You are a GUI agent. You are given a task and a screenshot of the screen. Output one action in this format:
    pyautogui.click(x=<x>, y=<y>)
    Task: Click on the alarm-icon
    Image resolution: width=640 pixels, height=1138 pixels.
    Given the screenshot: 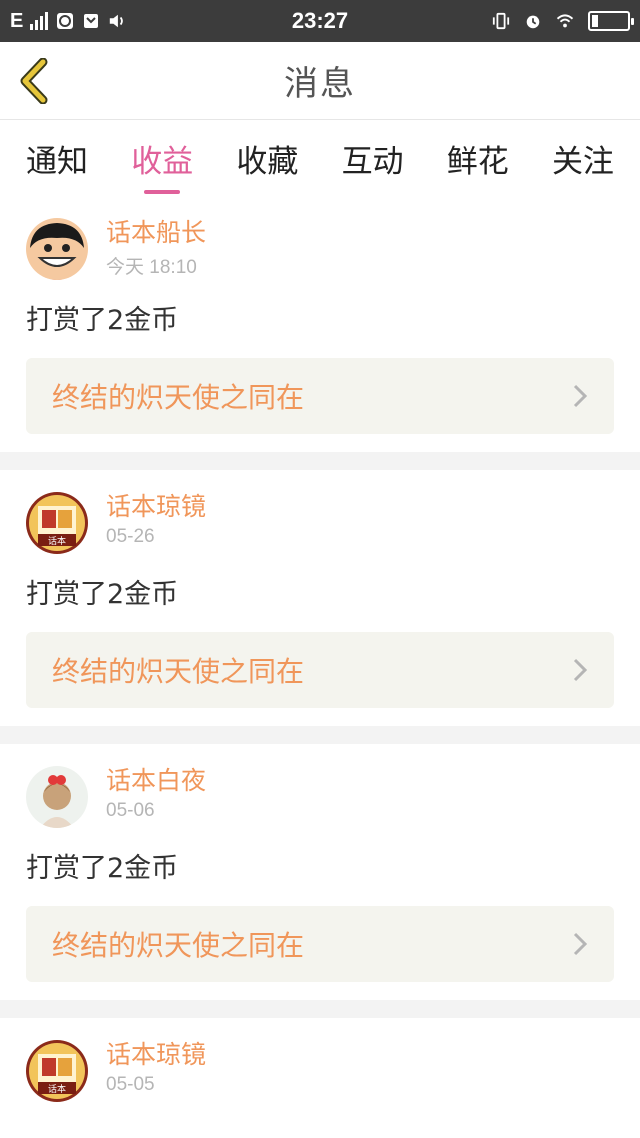 What is the action you would take?
    pyautogui.click(x=533, y=21)
    